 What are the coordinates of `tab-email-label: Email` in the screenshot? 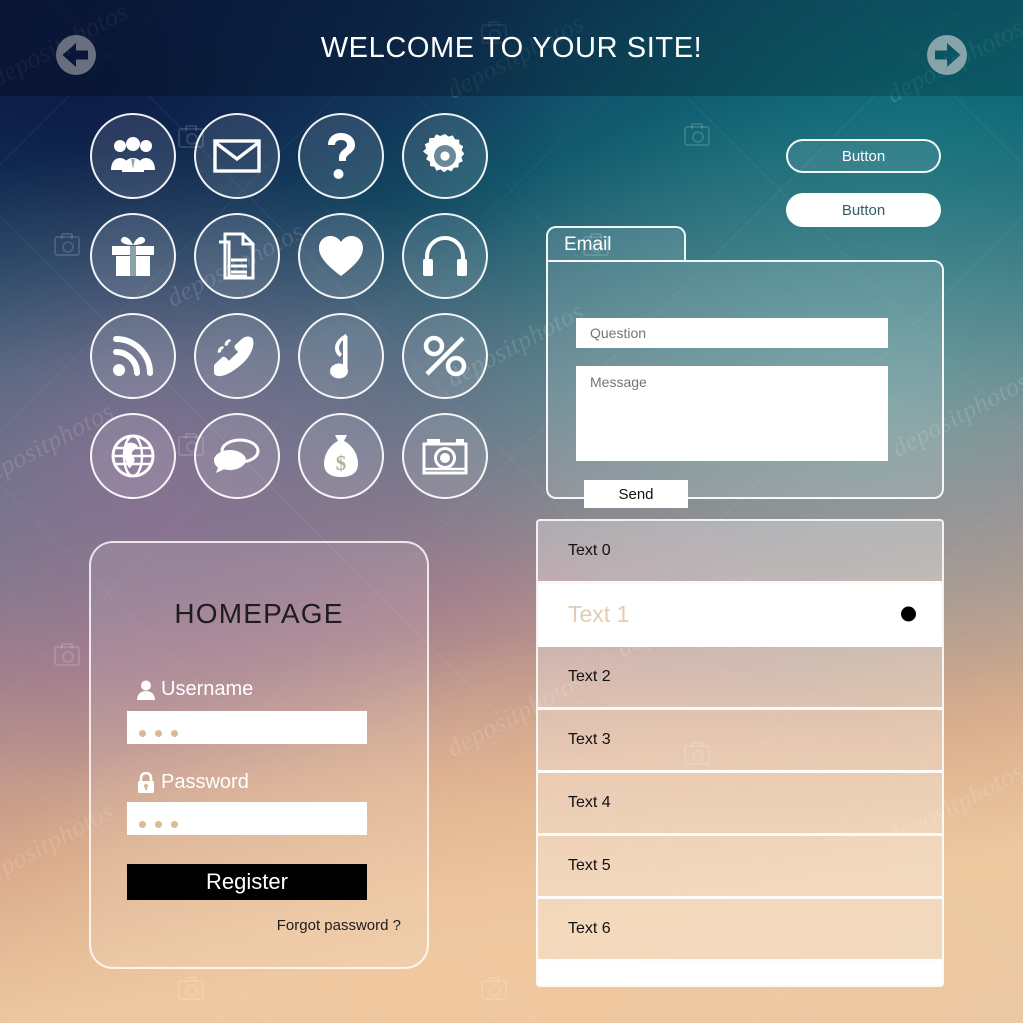 It's located at (588, 244).